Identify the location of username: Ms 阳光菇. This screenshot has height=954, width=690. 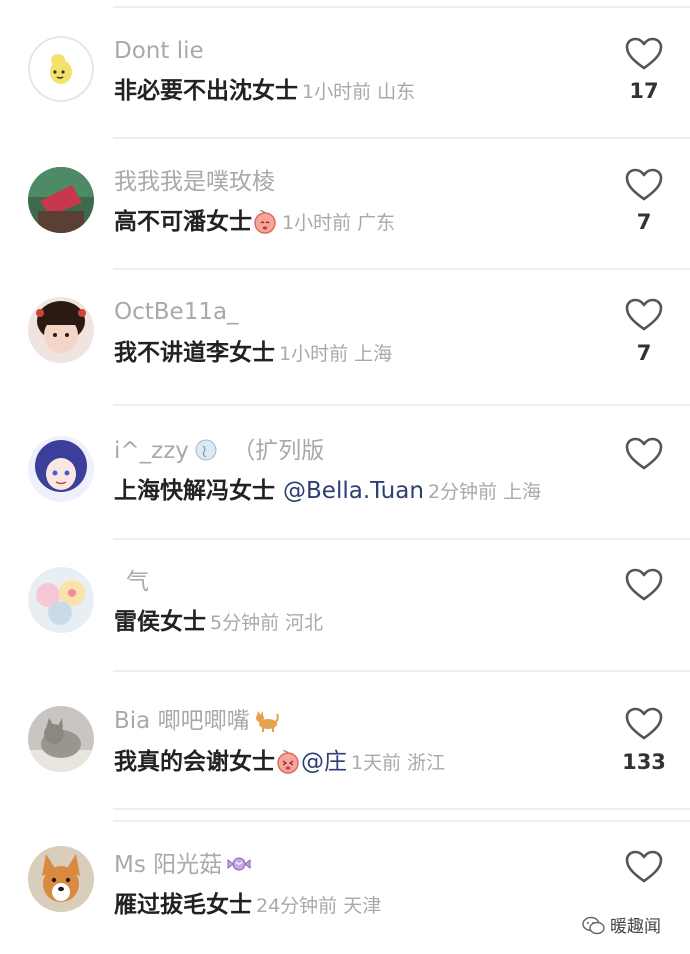
(183, 865).